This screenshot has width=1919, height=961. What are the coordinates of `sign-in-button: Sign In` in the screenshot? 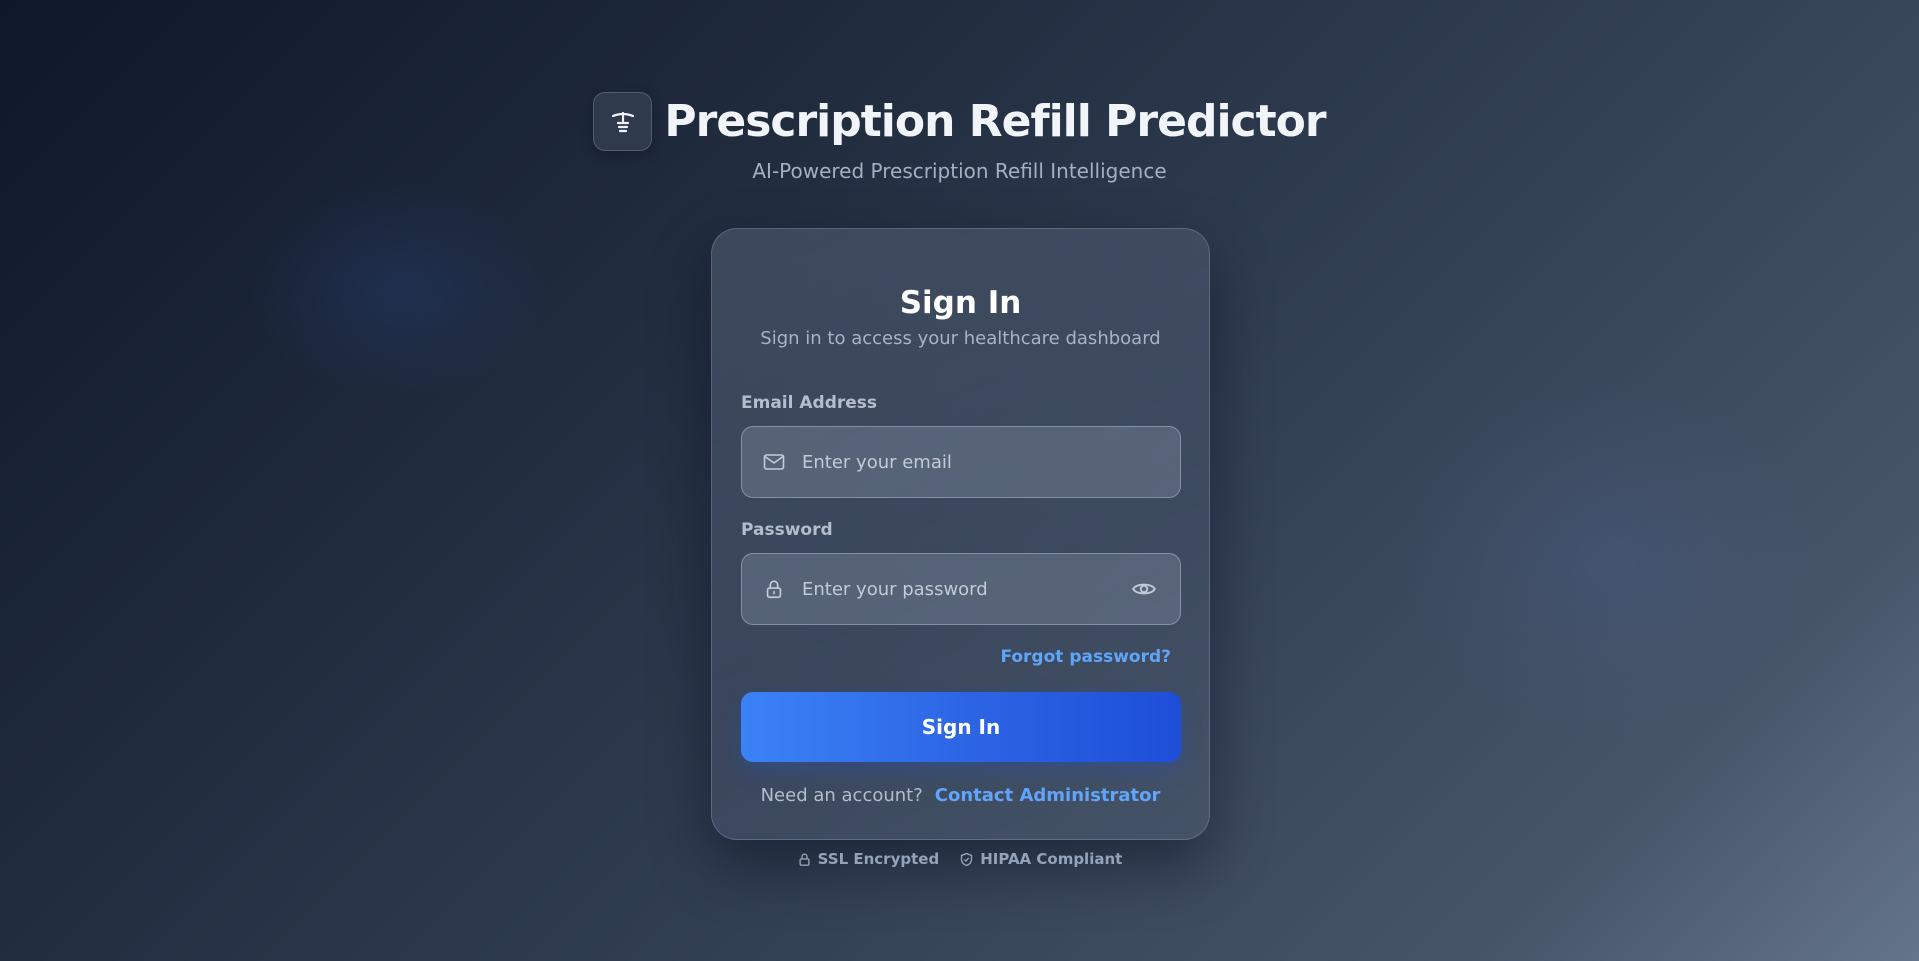 It's located at (961, 727).